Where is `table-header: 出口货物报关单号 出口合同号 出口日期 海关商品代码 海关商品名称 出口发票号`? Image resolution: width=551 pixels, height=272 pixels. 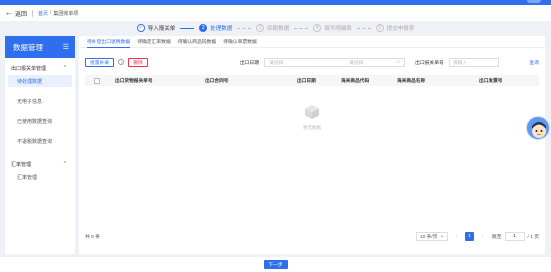
table-header: 出口货物报关单号 出口合同号 出口日期 海关商品代码 海关商品名称 出口发票号 is located at coordinates (312, 80).